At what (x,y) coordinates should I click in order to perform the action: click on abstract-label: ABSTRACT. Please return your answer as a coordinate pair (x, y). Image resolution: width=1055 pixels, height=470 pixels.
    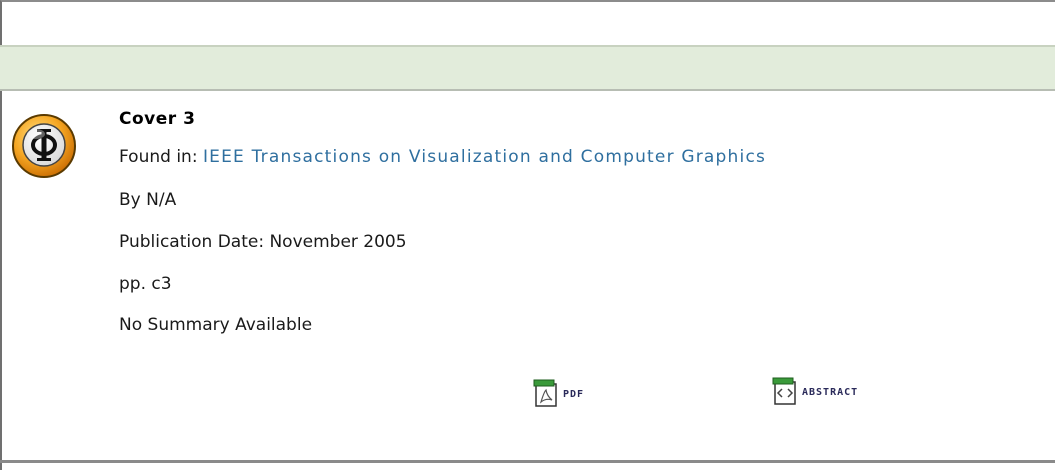
    Looking at the image, I should click on (830, 392).